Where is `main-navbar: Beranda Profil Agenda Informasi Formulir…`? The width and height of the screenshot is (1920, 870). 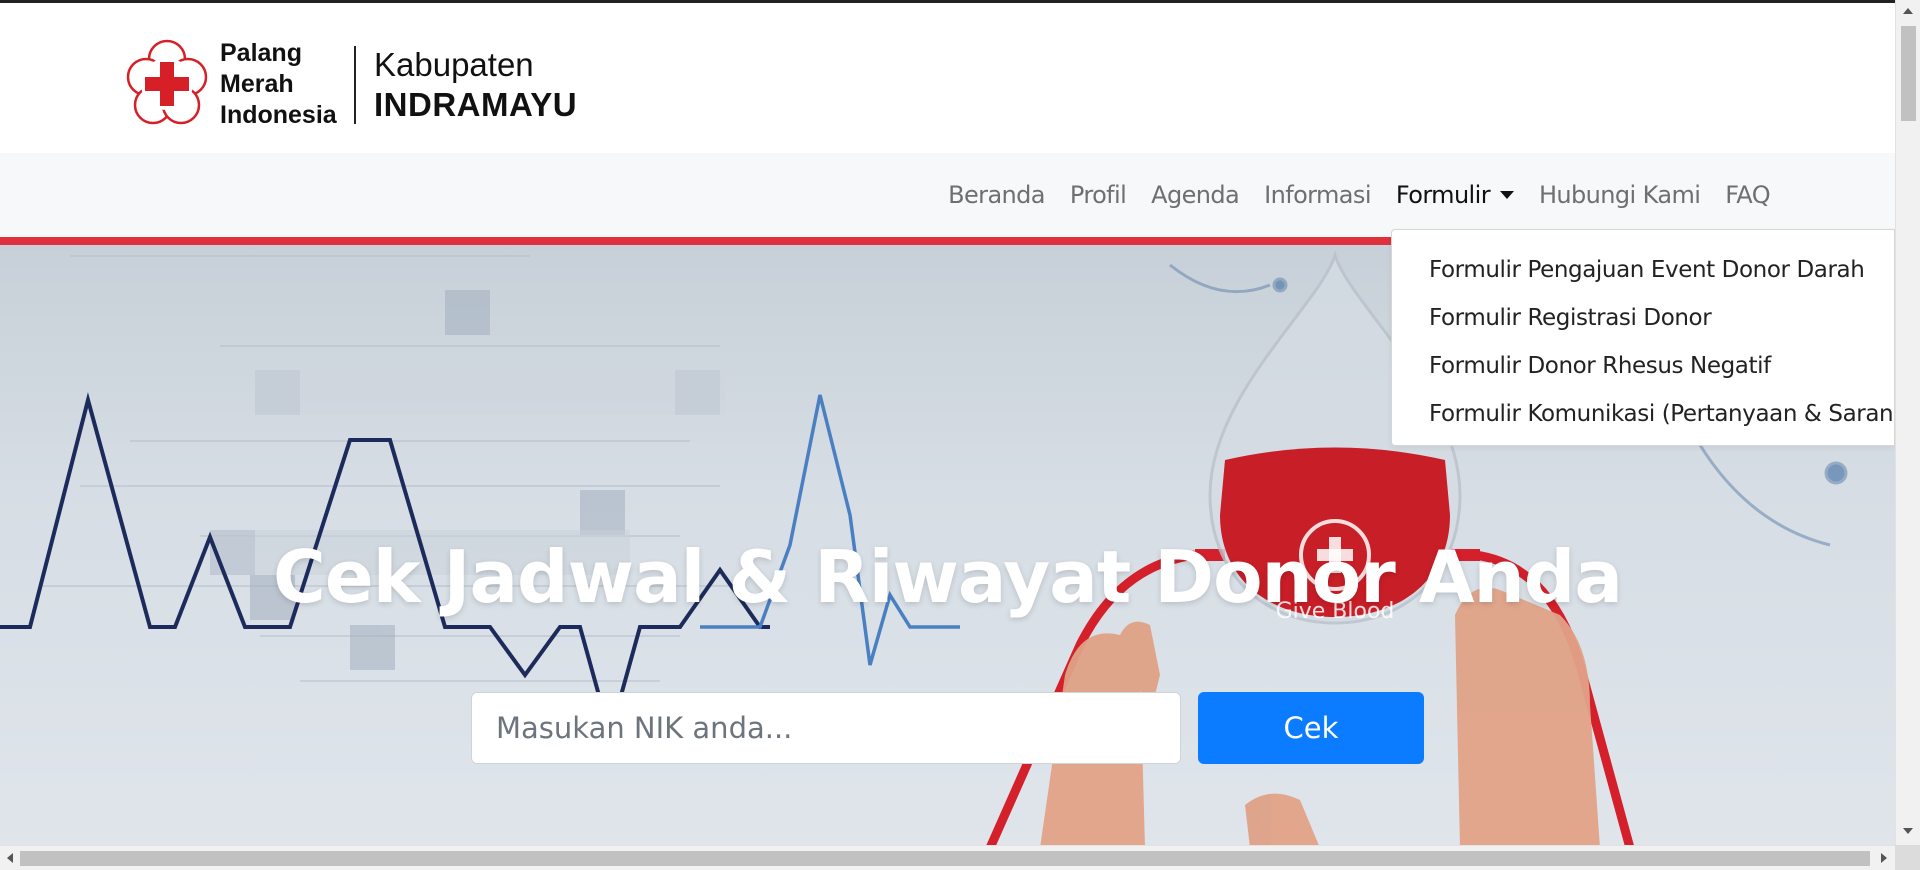
main-navbar: Beranda Profil Agenda Informasi Formulir… is located at coordinates (947, 195).